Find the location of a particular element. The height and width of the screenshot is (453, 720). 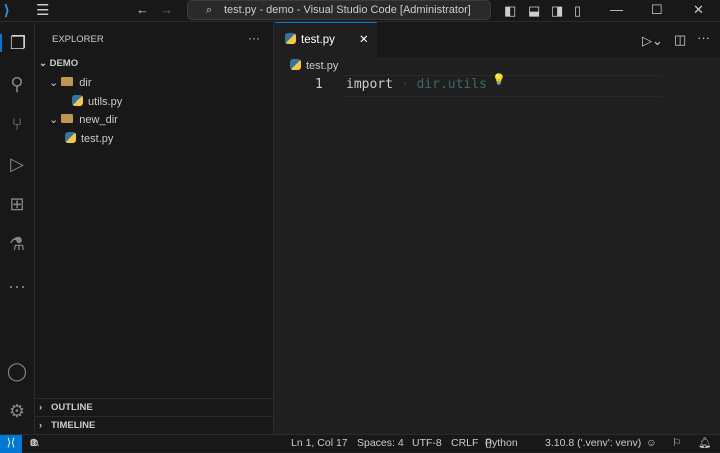

extensions-icon: ⊞ is located at coordinates (17, 204).